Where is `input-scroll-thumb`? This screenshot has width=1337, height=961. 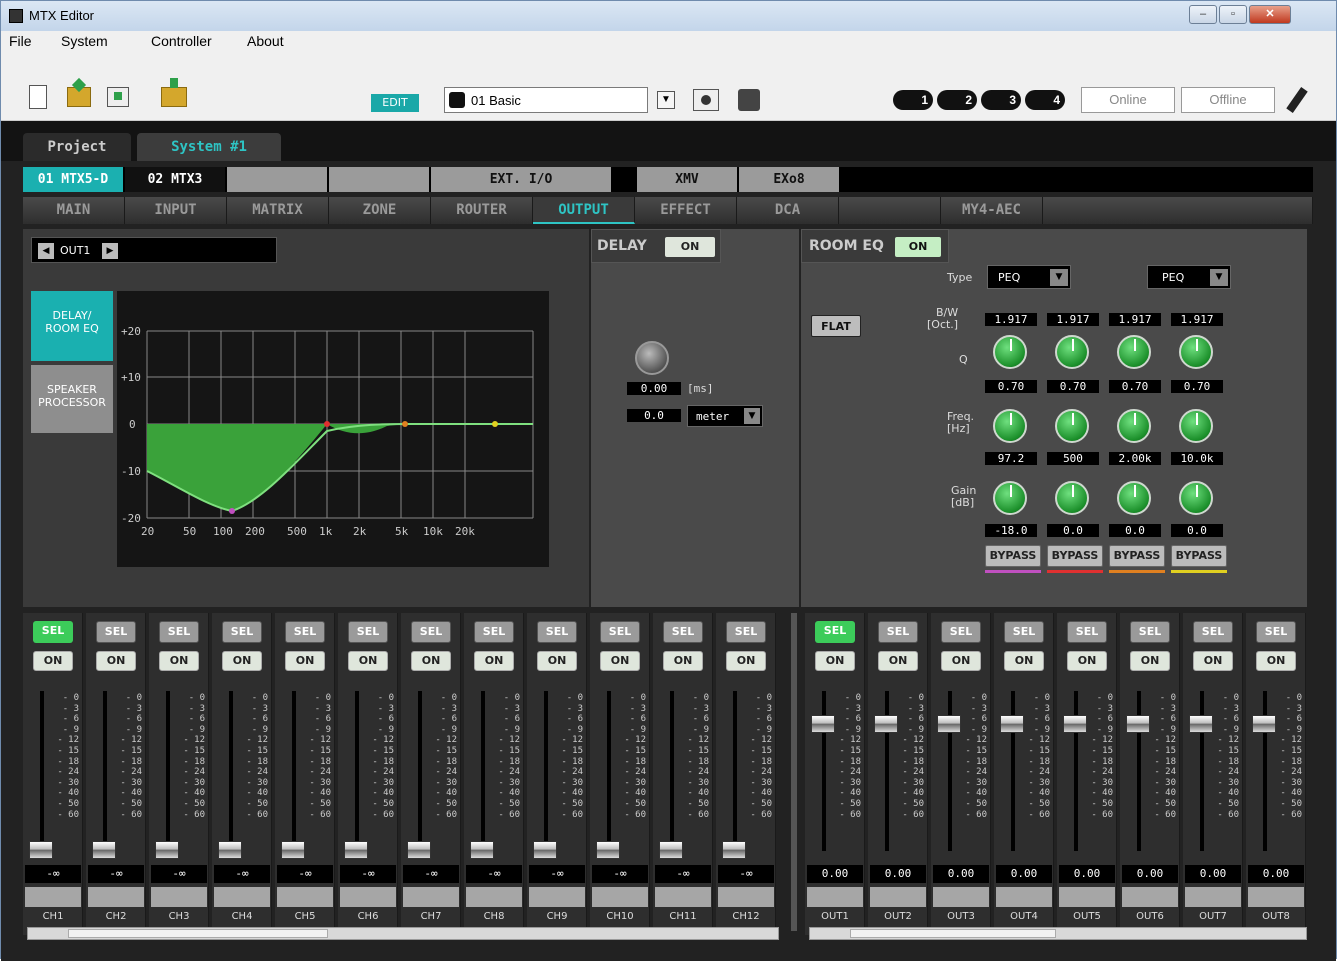
input-scroll-thumb is located at coordinates (198, 933).